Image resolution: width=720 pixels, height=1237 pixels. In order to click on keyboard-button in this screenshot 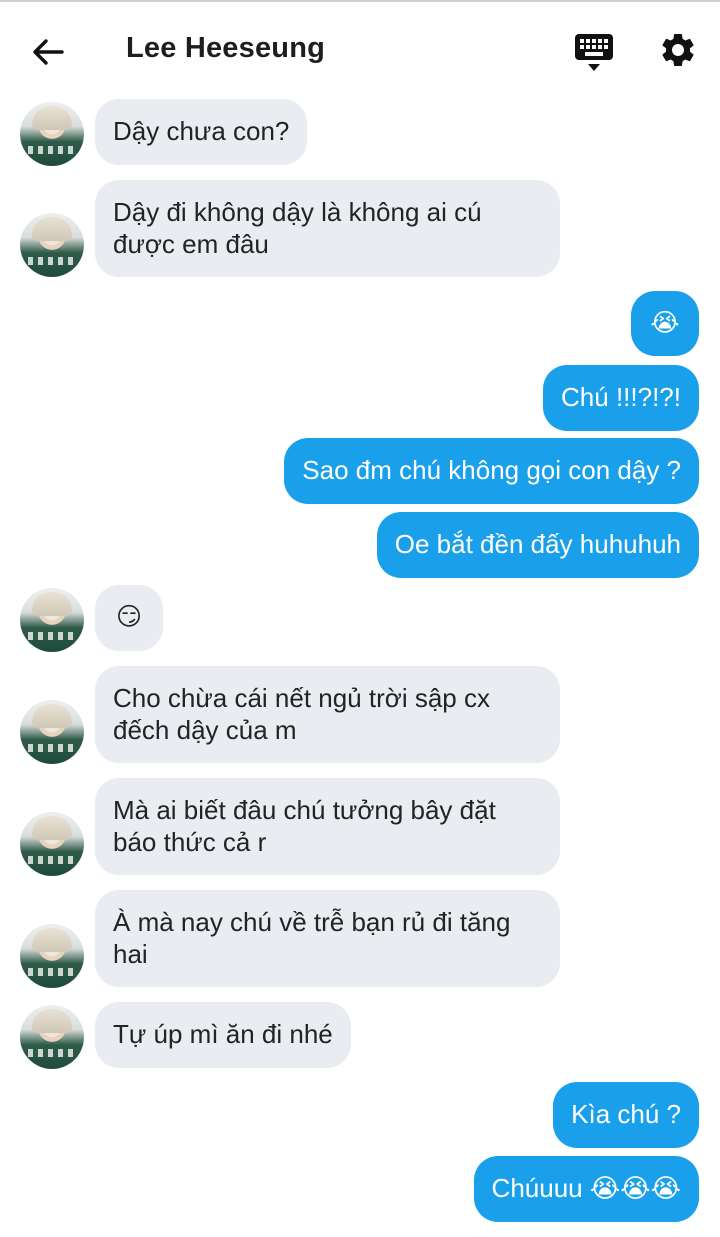, I will do `click(594, 53)`.